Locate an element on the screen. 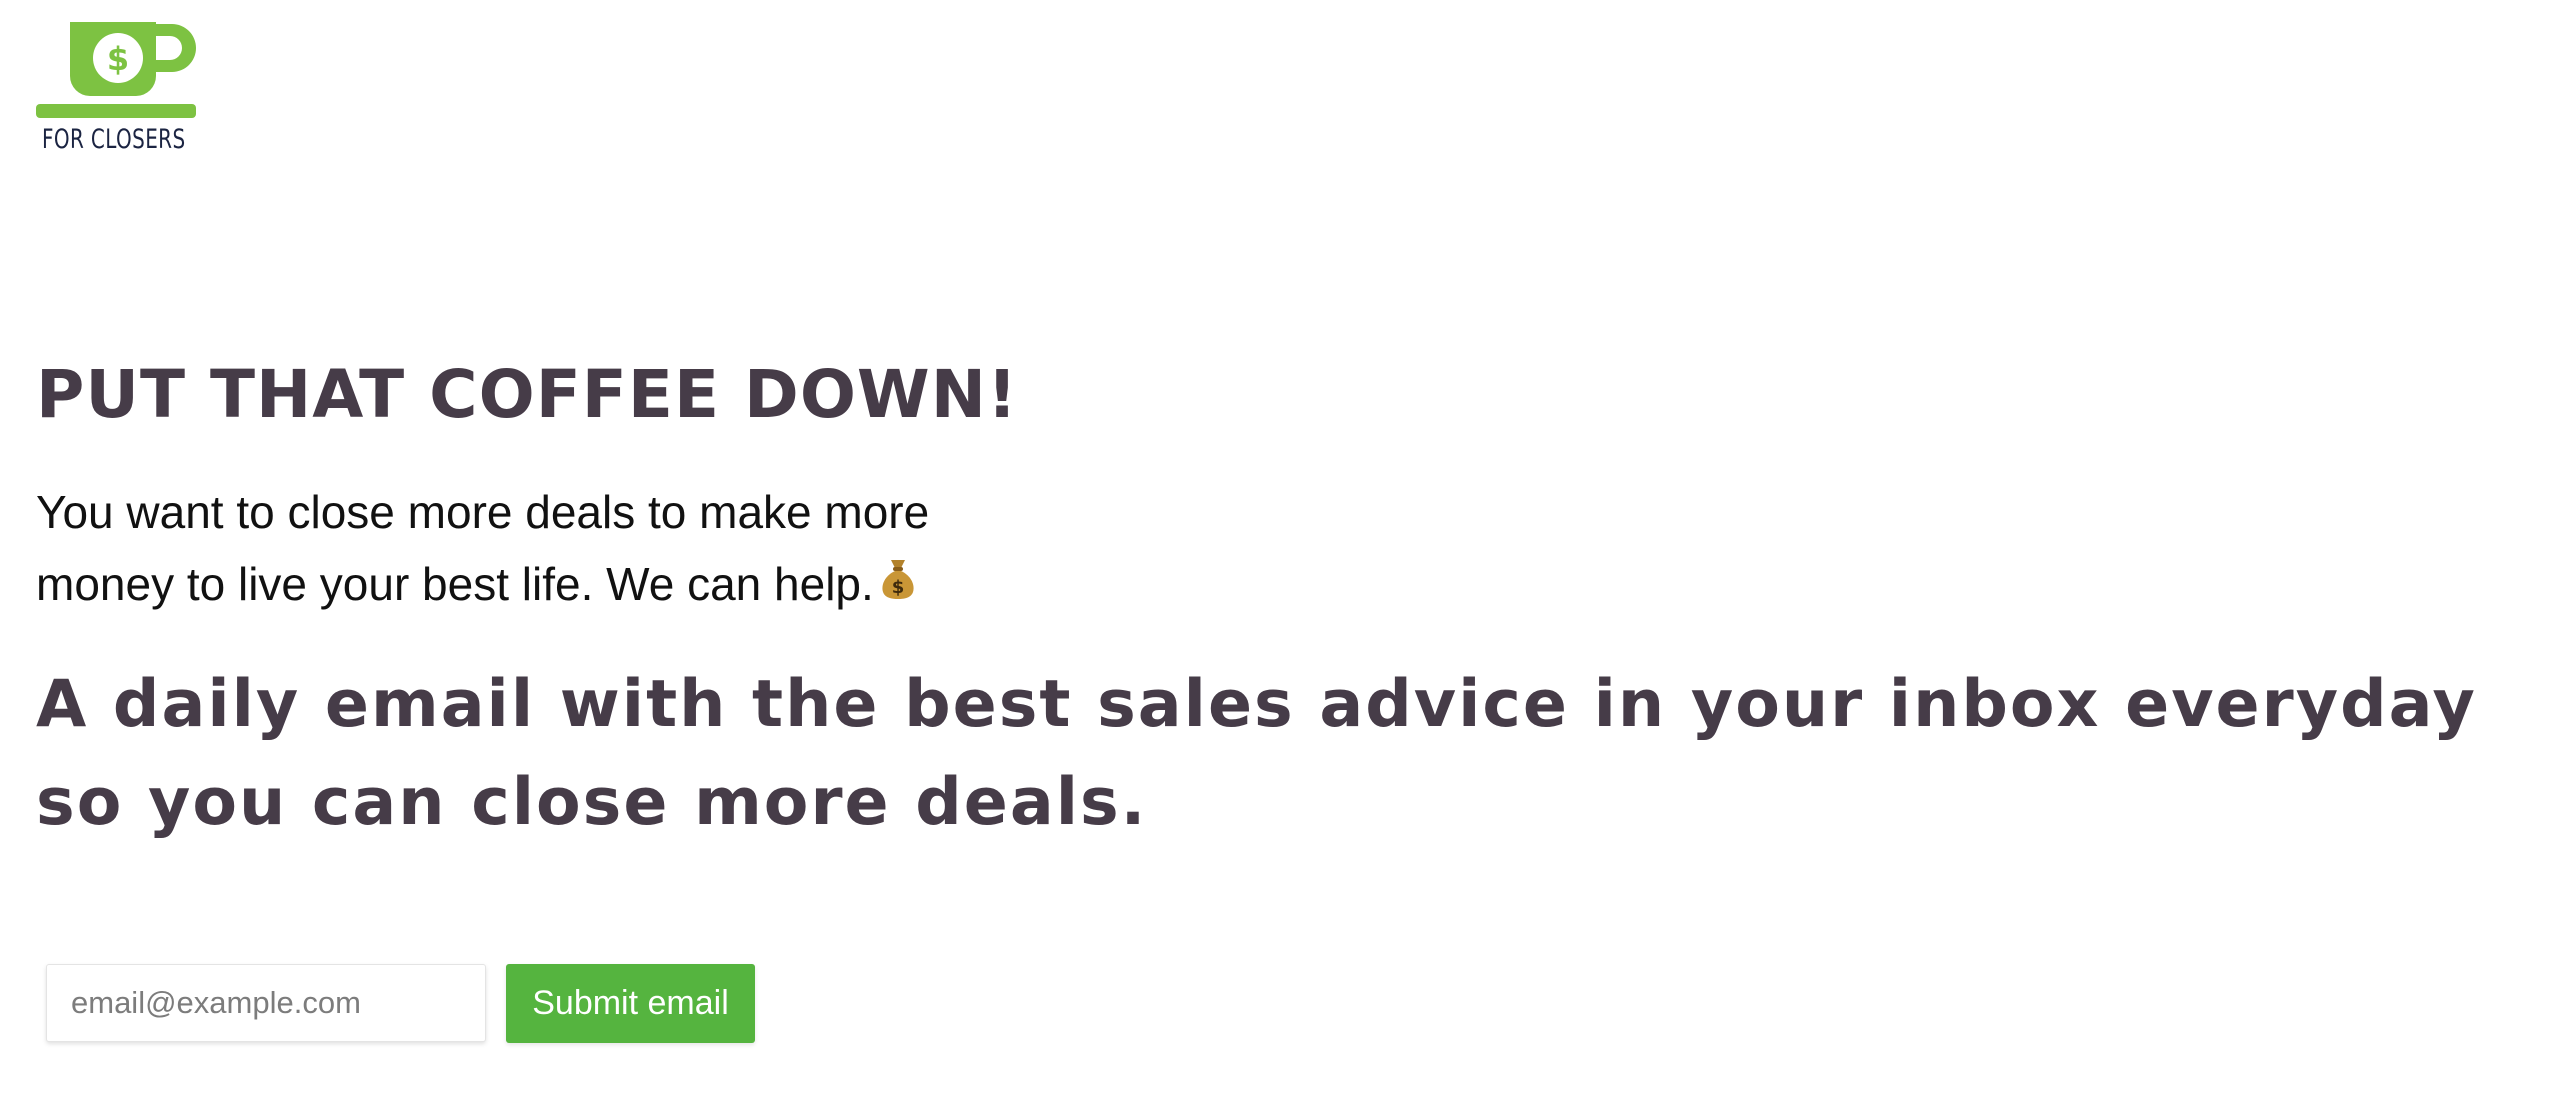 This screenshot has width=2564, height=1120. brand-logo: $ FOR CLOSERS is located at coordinates (118, 90).